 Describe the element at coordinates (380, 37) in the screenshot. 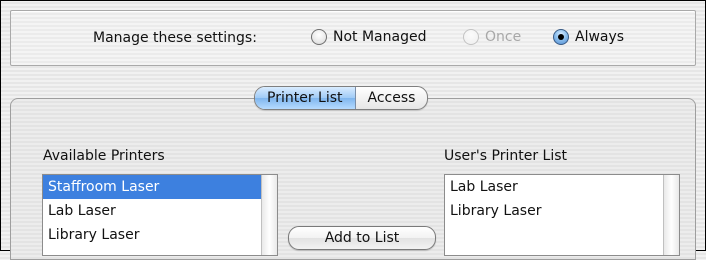

I see `radio-not-managed-label: Not Managed` at that location.